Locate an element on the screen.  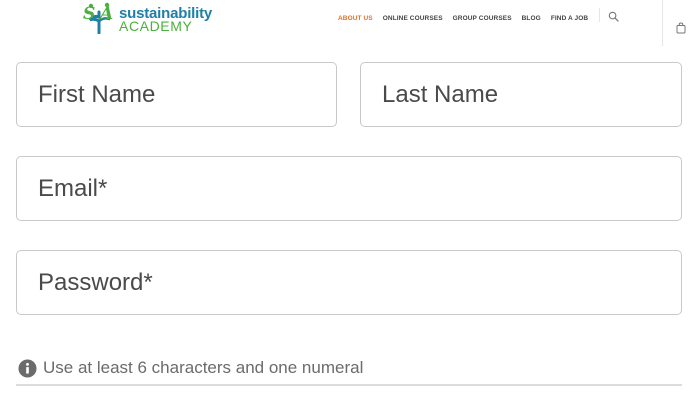
nav-group-courses: GROUP COURSES is located at coordinates (482, 18).